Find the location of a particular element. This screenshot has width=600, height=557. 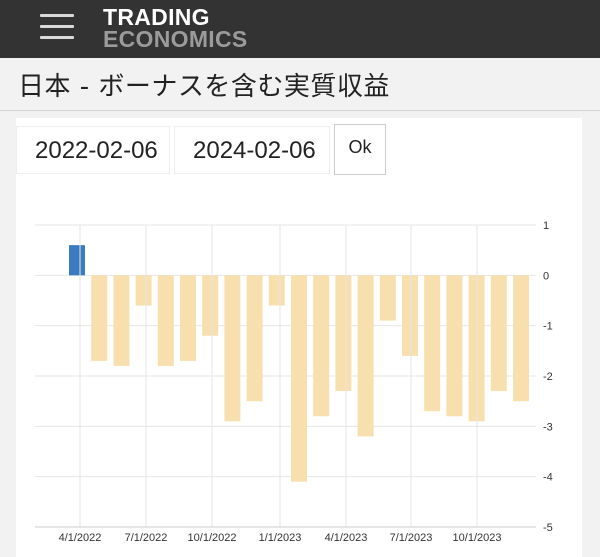

x-tick-label: 1/1/2023 is located at coordinates (280, 538).